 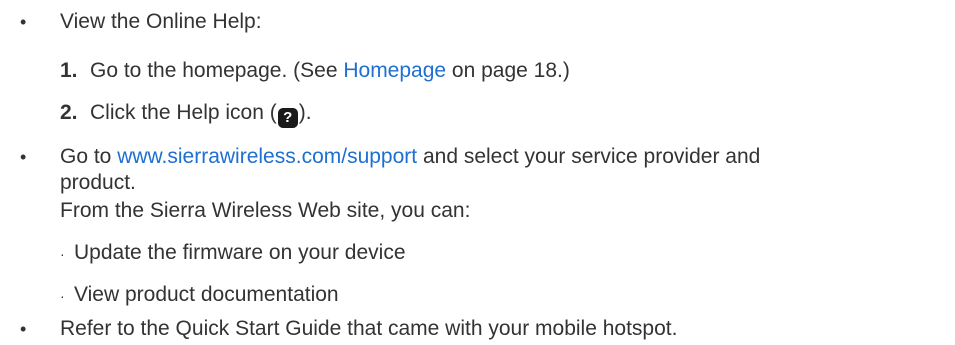 What do you see at coordinates (508, 70) in the screenshot?
I see `step-text: on page 18.)` at bounding box center [508, 70].